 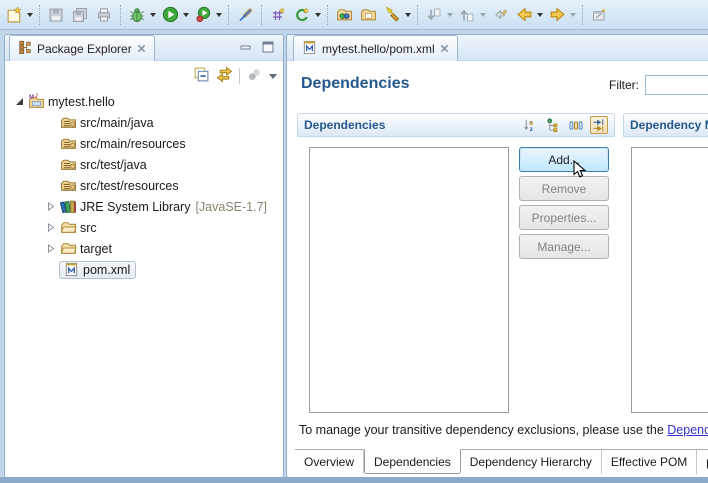 I want to click on tree-item-label: src/test/resources, so click(x=129, y=185).